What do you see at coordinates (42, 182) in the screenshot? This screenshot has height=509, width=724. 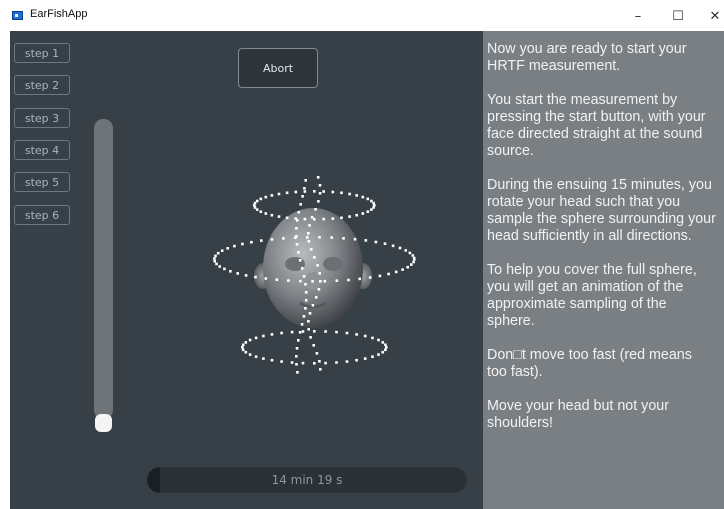 I see `step-5-button: step 5` at bounding box center [42, 182].